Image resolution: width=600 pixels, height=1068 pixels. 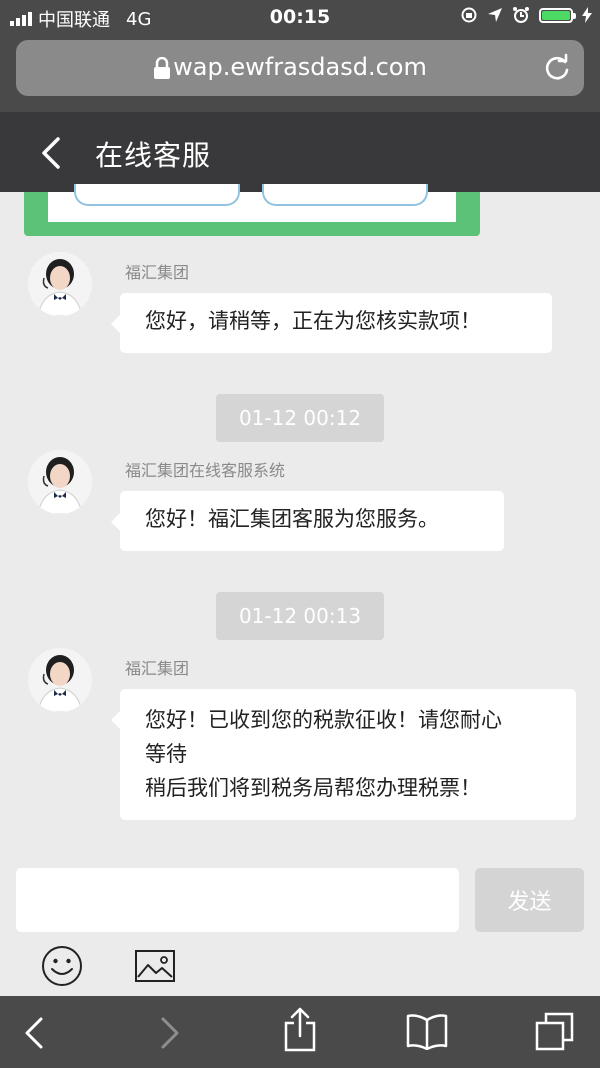 What do you see at coordinates (343, 754) in the screenshot?
I see `message-bubble: 您好！已收到您的税款征收！请您耐心 等待 稍后我们将到税务局帮您办理税票！` at bounding box center [343, 754].